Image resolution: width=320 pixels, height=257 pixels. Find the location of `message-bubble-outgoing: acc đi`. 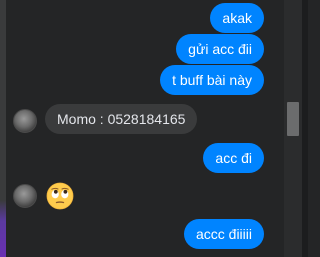

message-bubble-outgoing: acc đi is located at coordinates (233, 158).